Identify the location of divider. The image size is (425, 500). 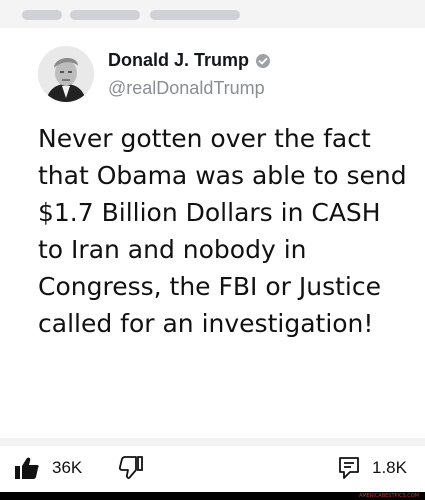
(212, 442).